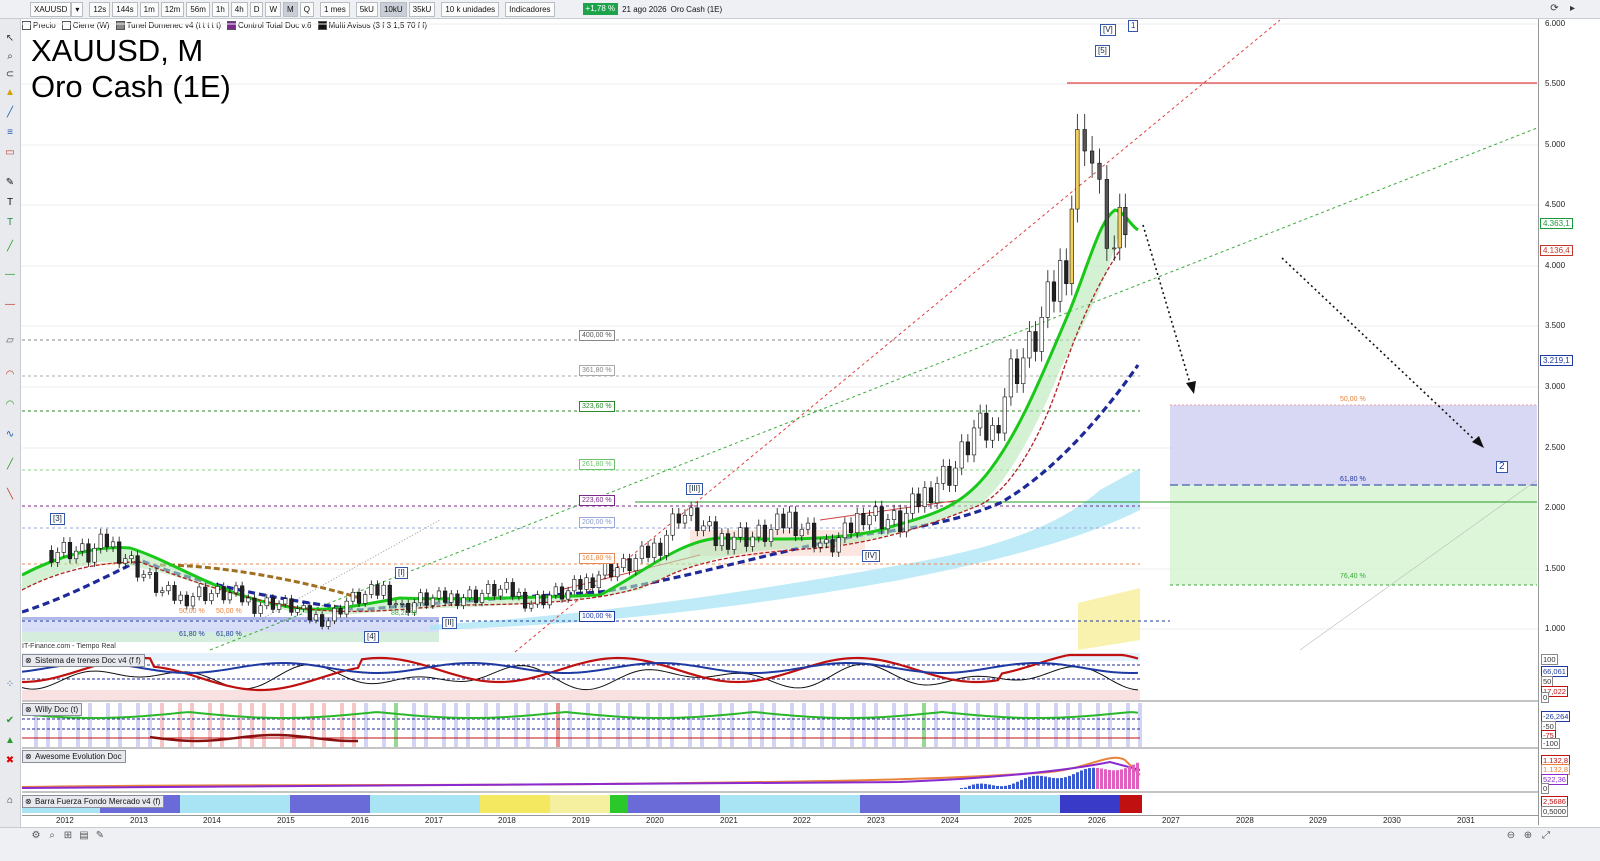 The width and height of the screenshot is (1600, 861). What do you see at coordinates (256, 9) in the screenshot?
I see `tf-d: D` at bounding box center [256, 9].